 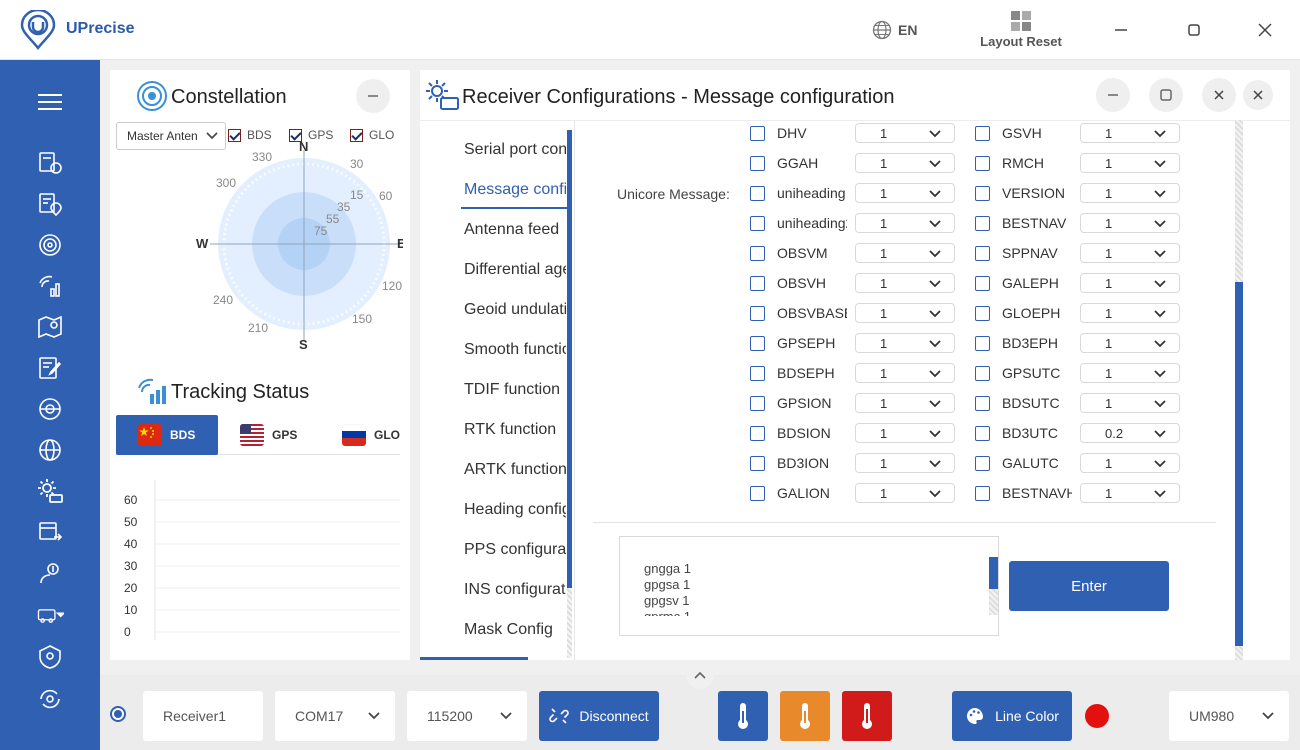 What do you see at coordinates (1012, 716) in the screenshot?
I see `line-color-button: Line Color` at bounding box center [1012, 716].